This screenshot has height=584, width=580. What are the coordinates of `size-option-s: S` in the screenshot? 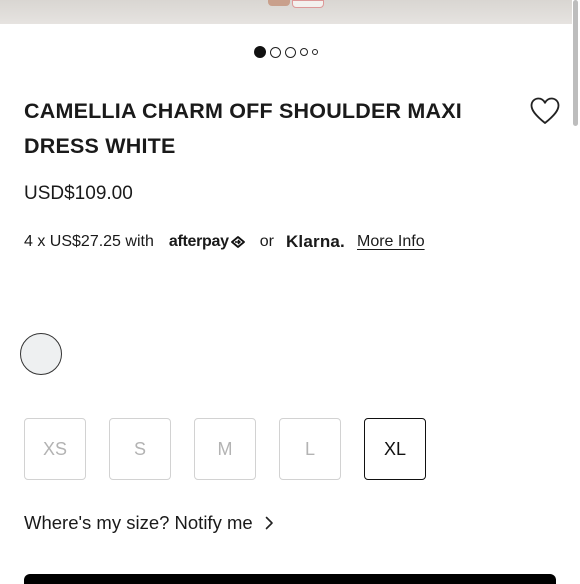 It's located at (140, 449).